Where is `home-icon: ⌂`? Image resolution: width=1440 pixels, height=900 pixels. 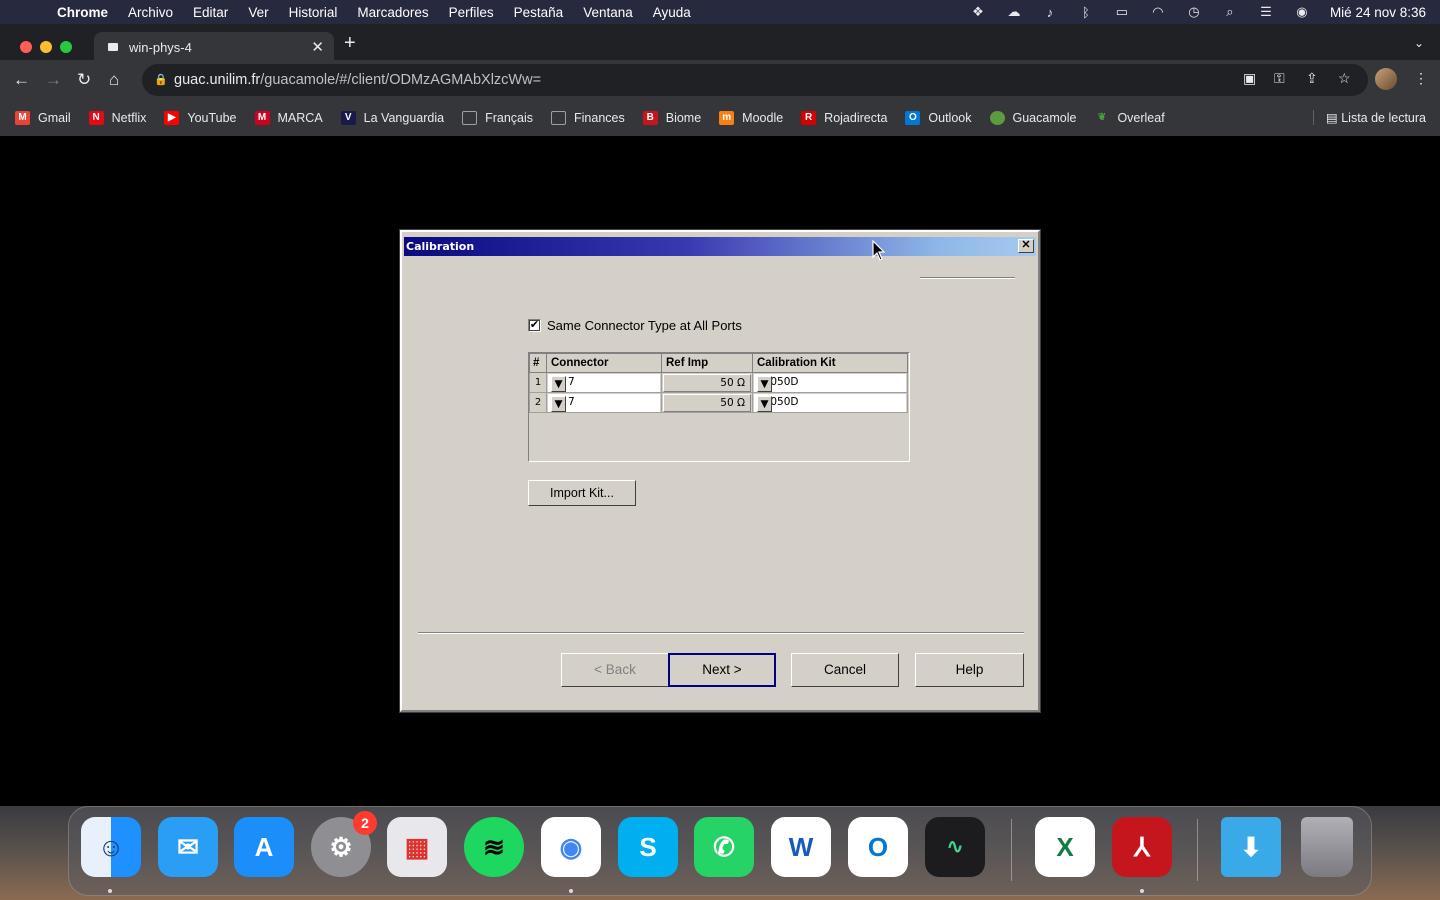
home-icon: ⌂ is located at coordinates (114, 80).